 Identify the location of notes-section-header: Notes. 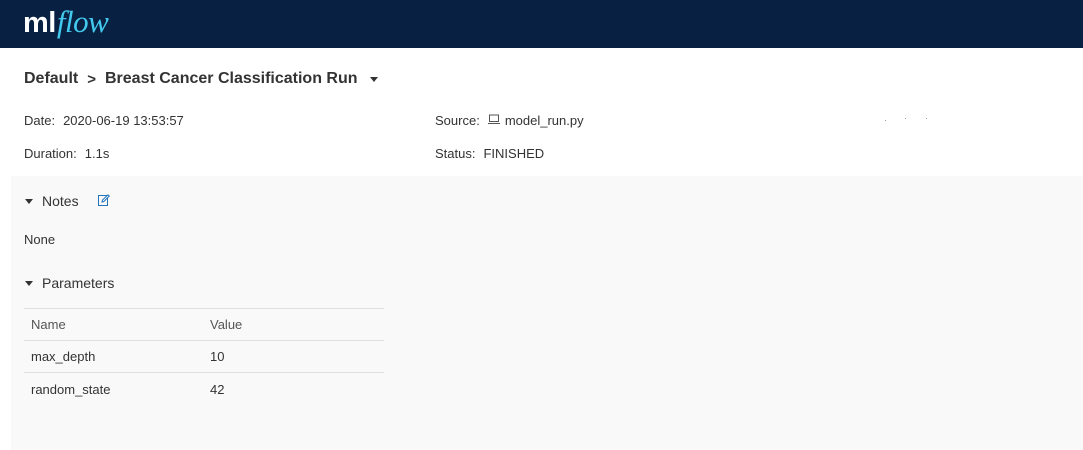
(67, 201).